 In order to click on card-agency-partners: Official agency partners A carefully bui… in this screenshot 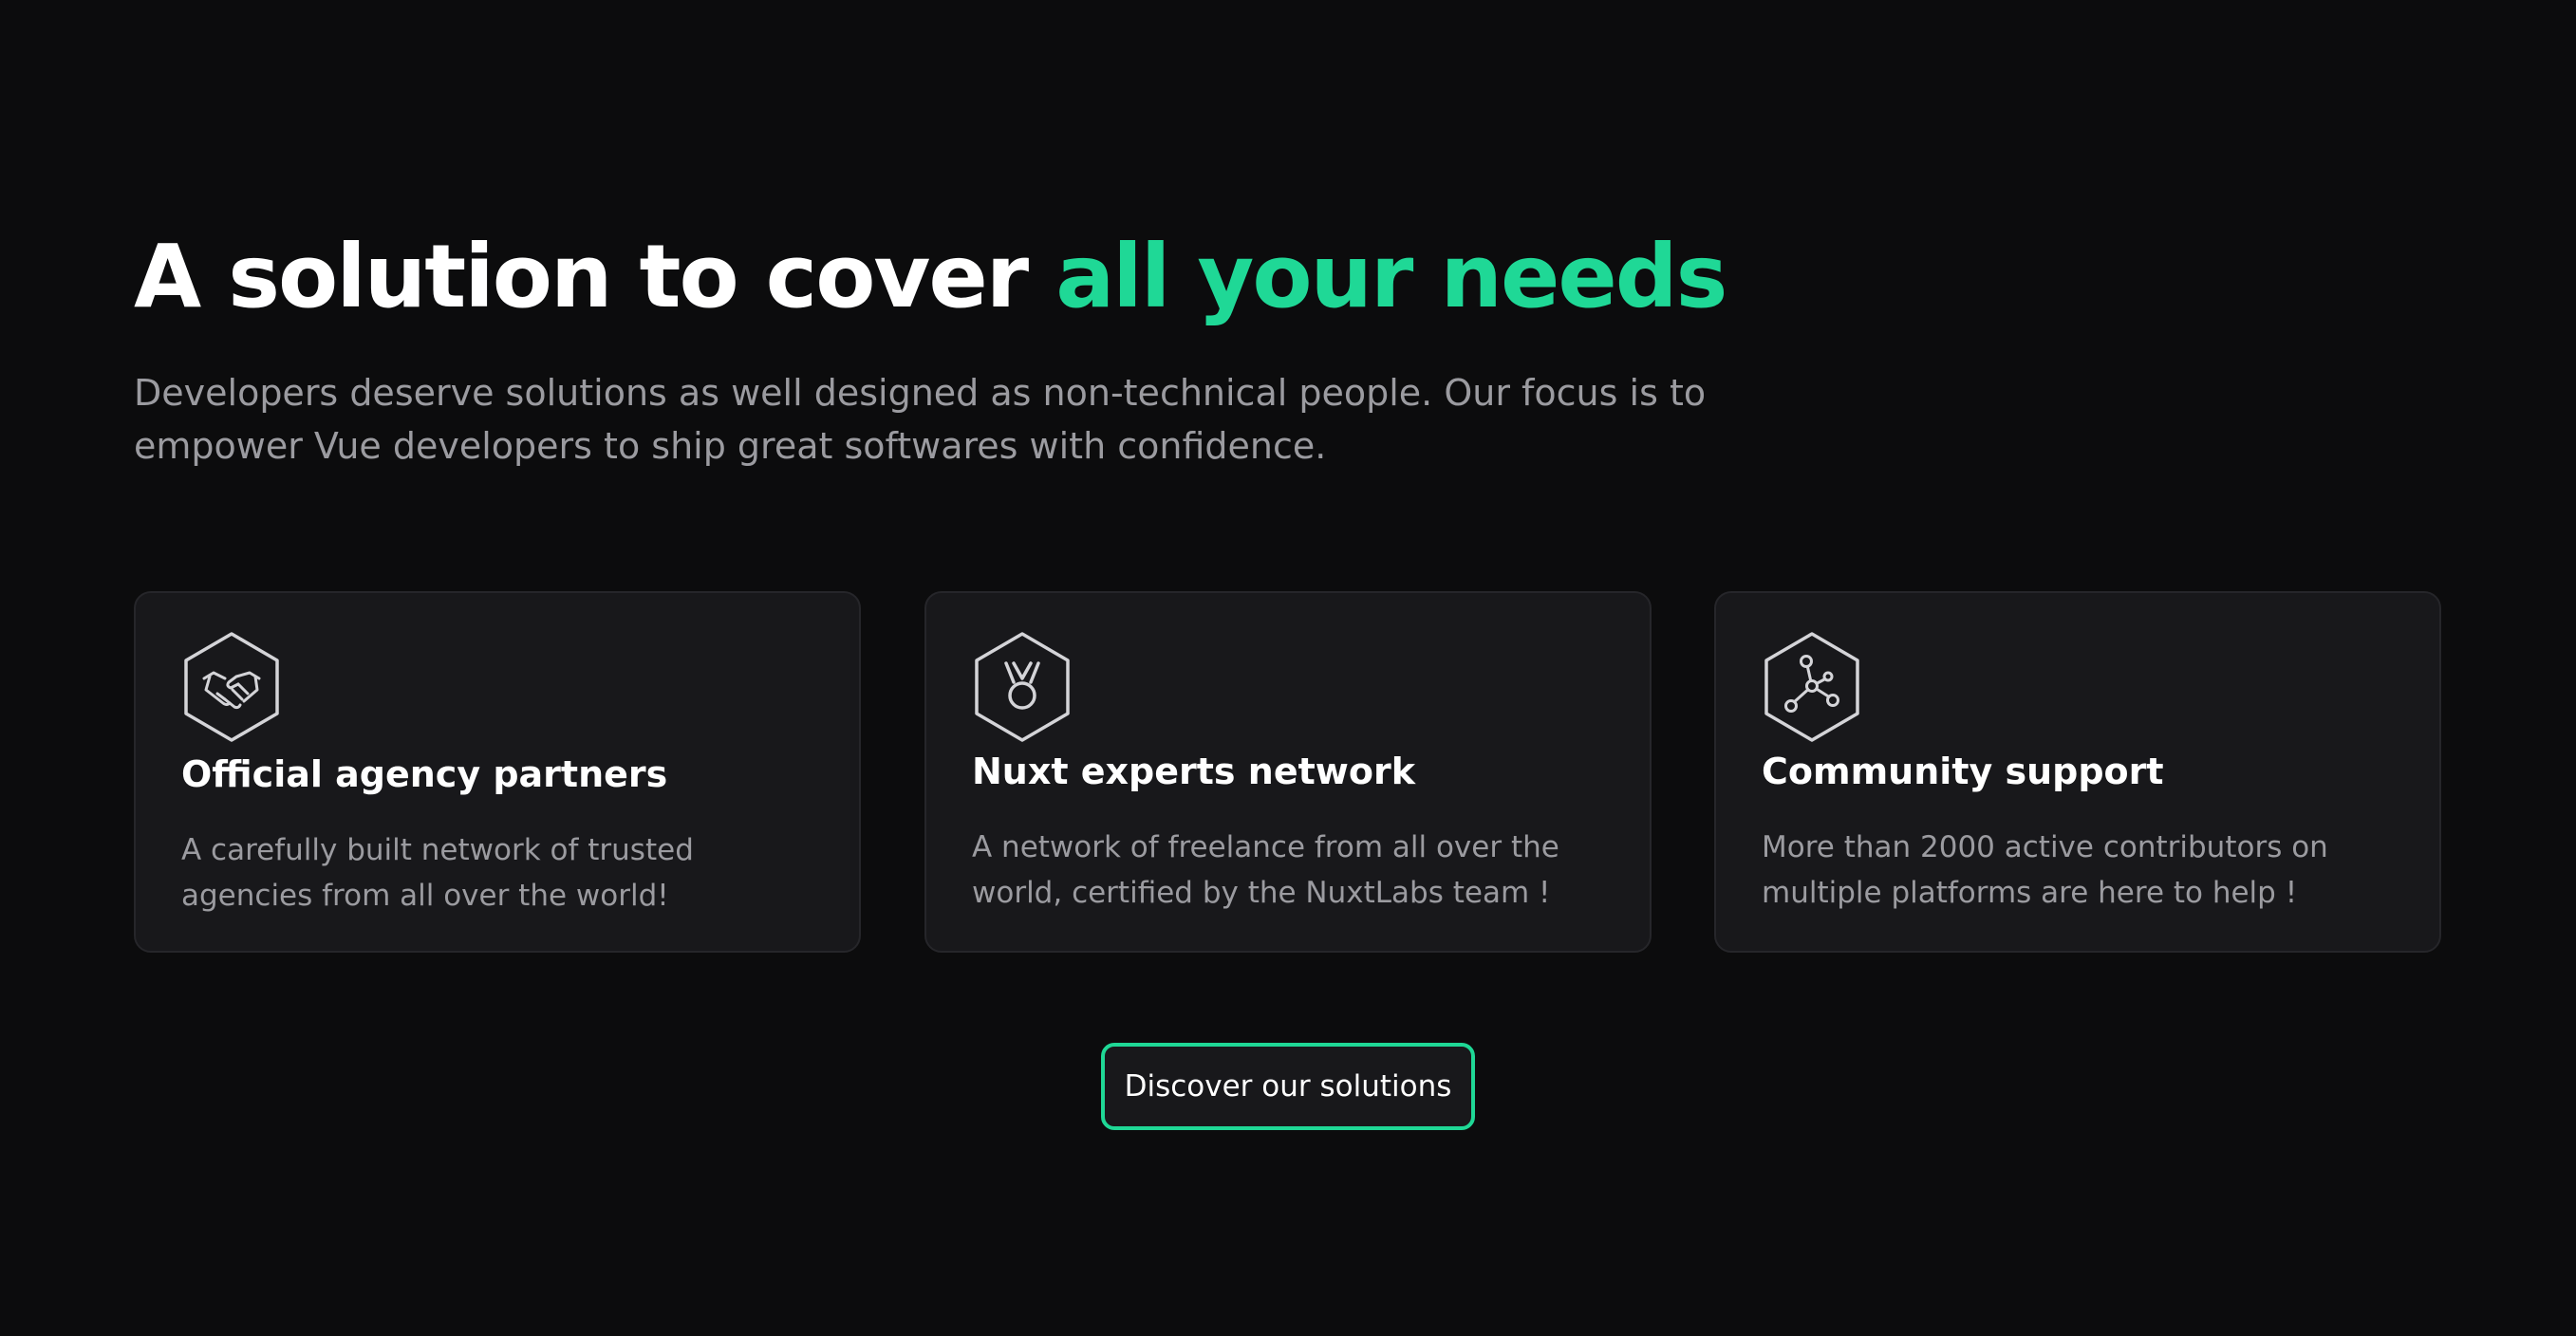, I will do `click(498, 772)`.